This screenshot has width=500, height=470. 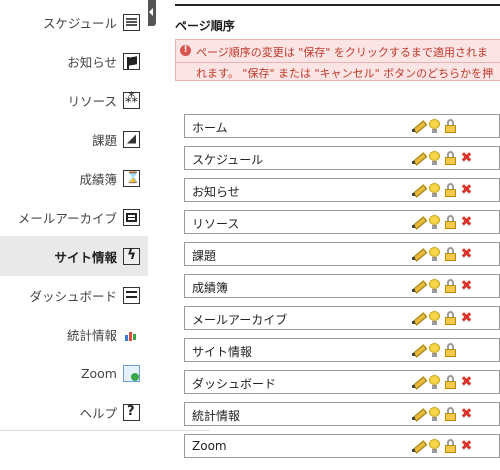 What do you see at coordinates (342, 126) in the screenshot?
I see `page-row: ホーム` at bounding box center [342, 126].